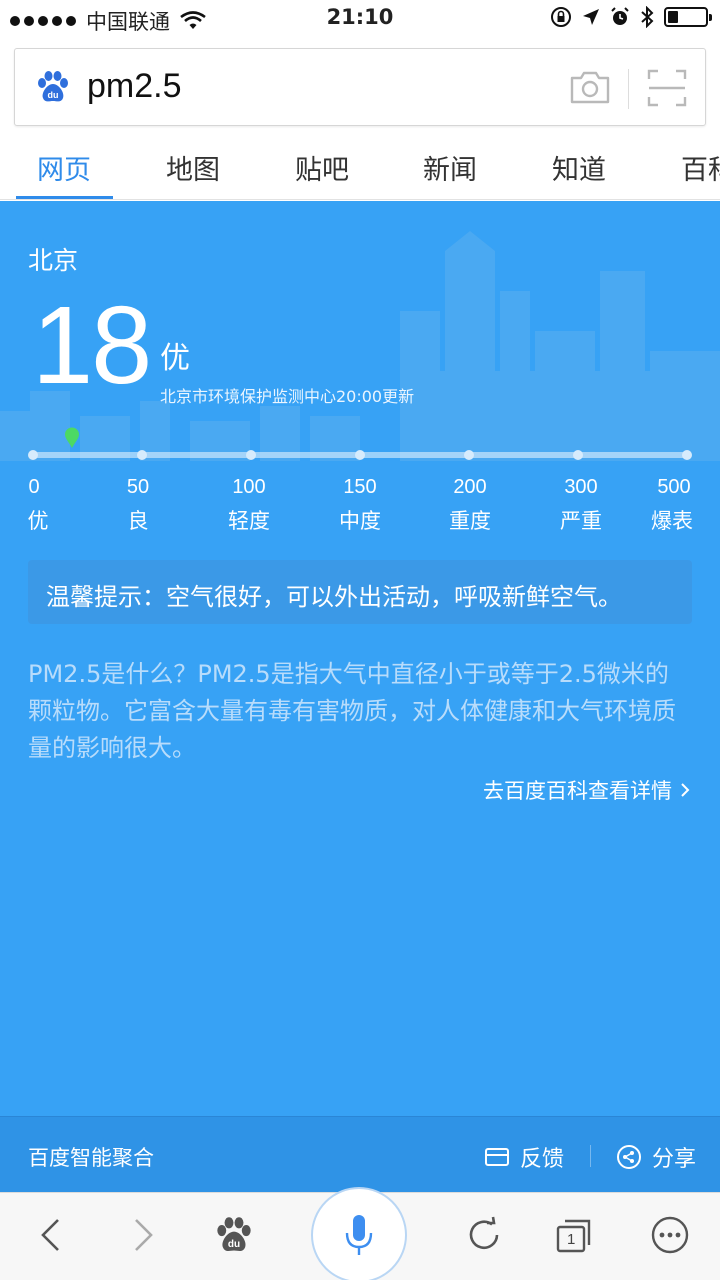 Image resolution: width=720 pixels, height=1280 pixels. I want to click on scale-label: 重度, so click(470, 521).